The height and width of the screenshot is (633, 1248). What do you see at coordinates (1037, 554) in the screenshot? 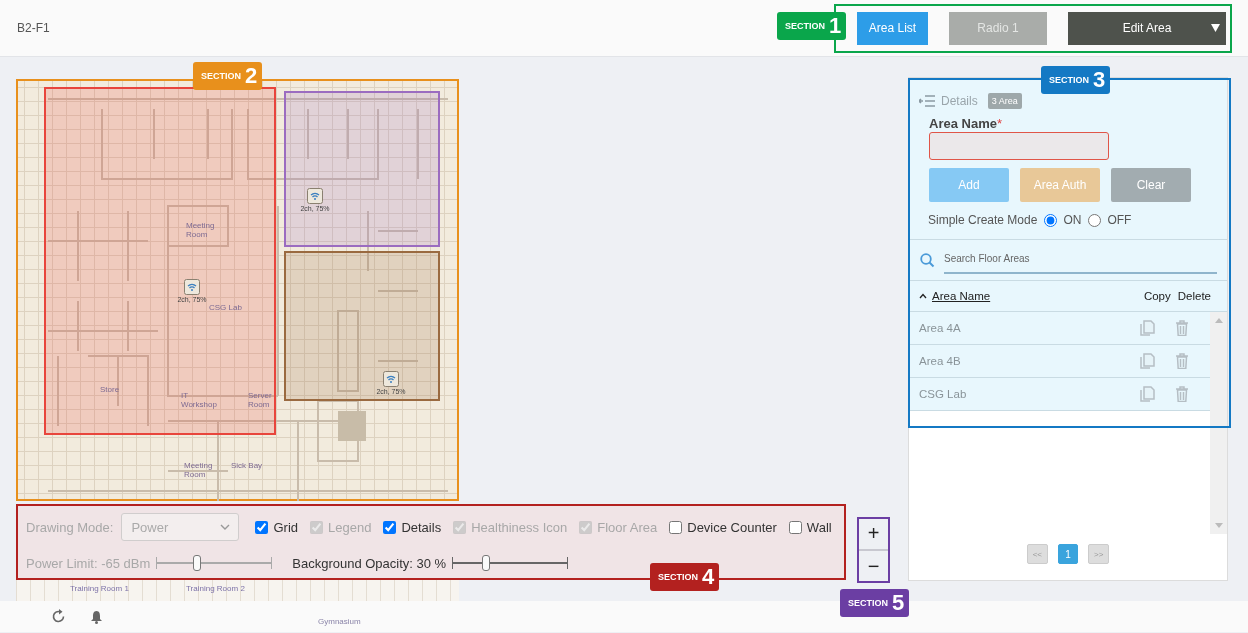
I see `page-button: <<` at bounding box center [1037, 554].